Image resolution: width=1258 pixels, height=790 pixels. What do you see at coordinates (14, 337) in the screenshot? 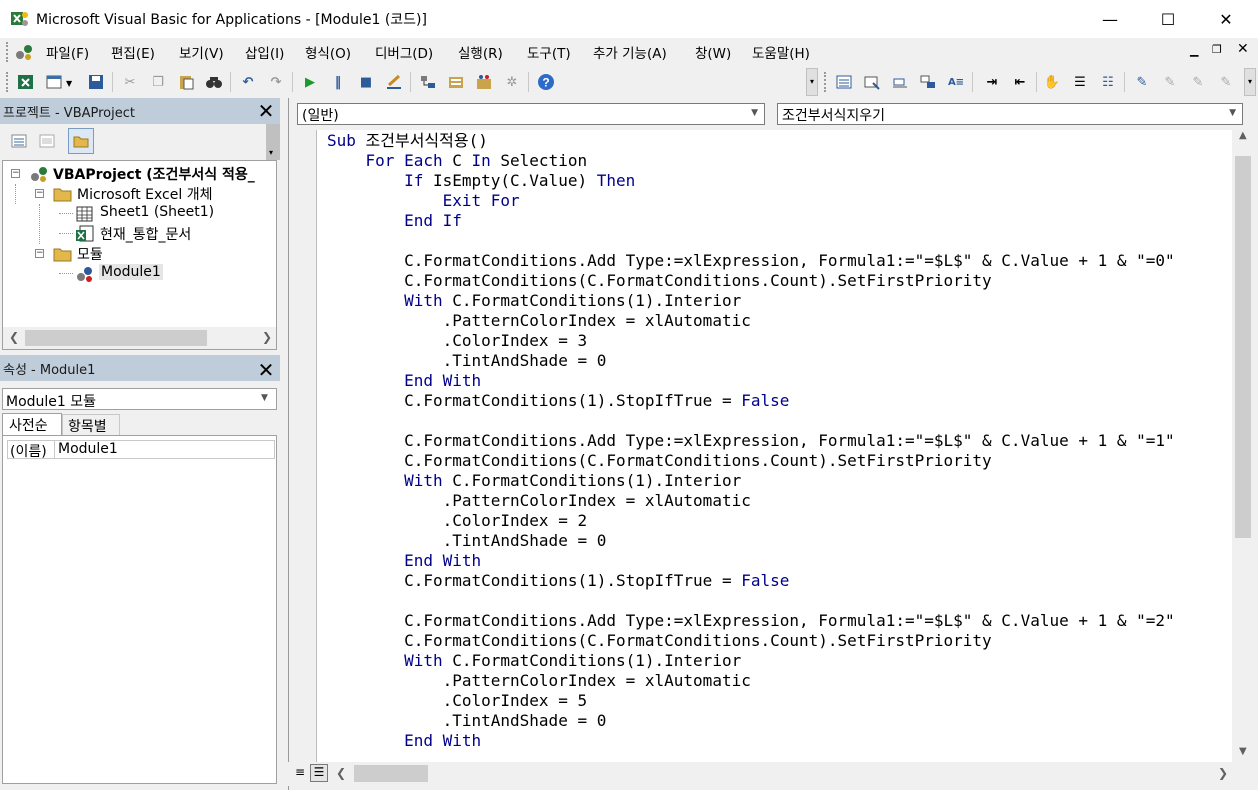
I see `scroll-left-icon: ❮` at bounding box center [14, 337].